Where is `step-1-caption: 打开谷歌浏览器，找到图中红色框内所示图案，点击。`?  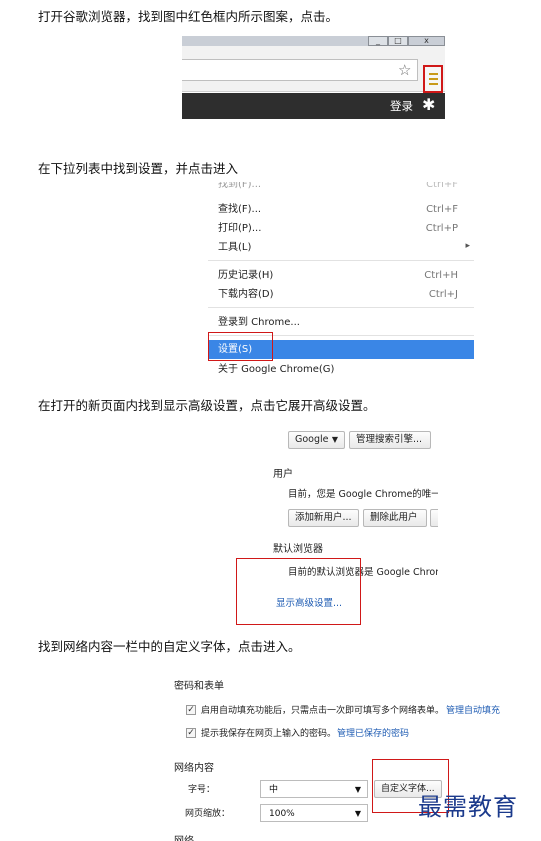 step-1-caption: 打开谷歌浏览器，找到图中红色框内所示图案，点击。 is located at coordinates (188, 16).